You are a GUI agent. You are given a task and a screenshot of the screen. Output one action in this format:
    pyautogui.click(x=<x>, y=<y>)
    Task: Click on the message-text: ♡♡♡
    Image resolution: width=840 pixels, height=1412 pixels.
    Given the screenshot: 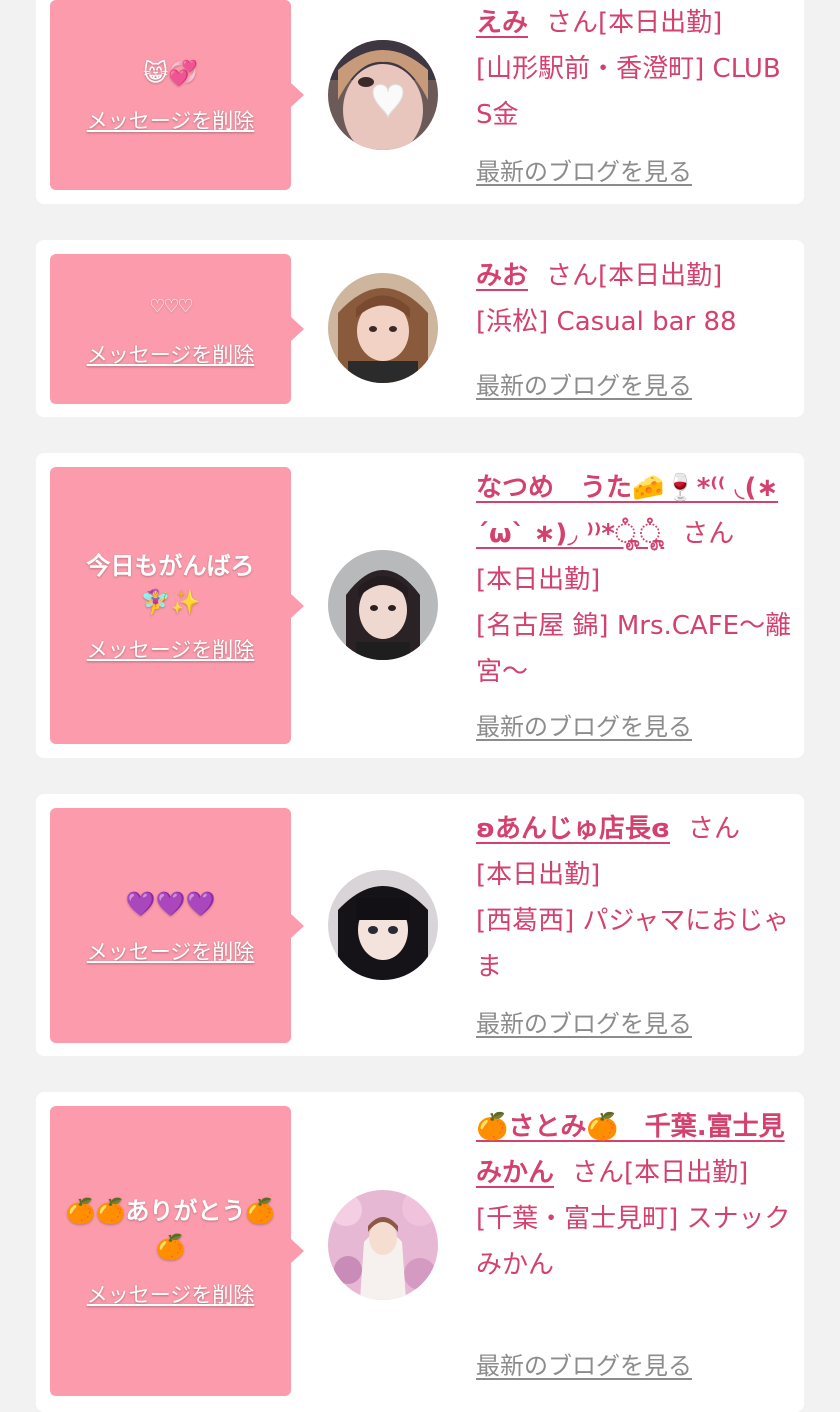 What is the action you would take?
    pyautogui.click(x=171, y=306)
    